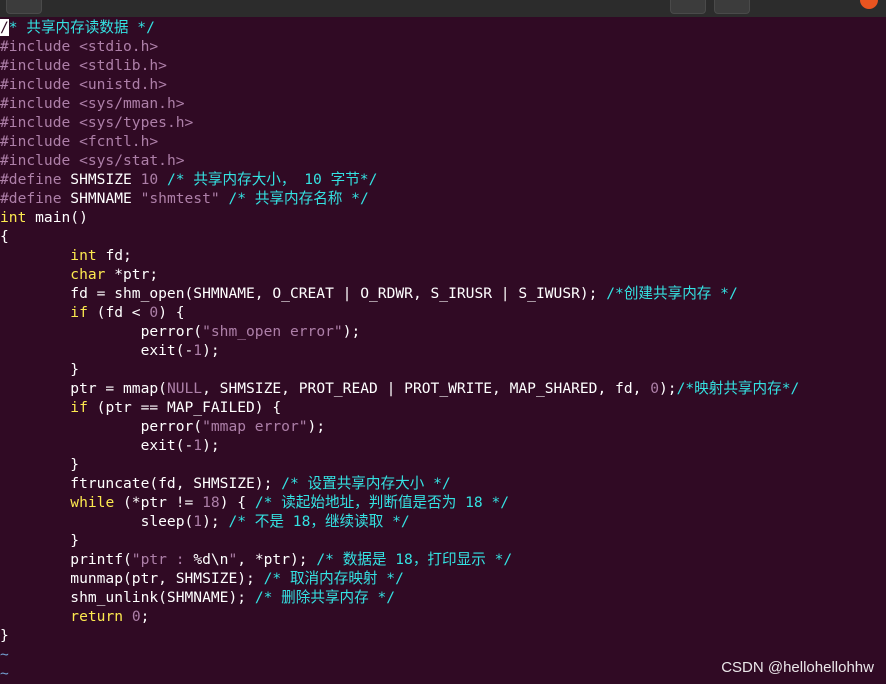  I want to click on code-token: exit(-, so click(97, 350).